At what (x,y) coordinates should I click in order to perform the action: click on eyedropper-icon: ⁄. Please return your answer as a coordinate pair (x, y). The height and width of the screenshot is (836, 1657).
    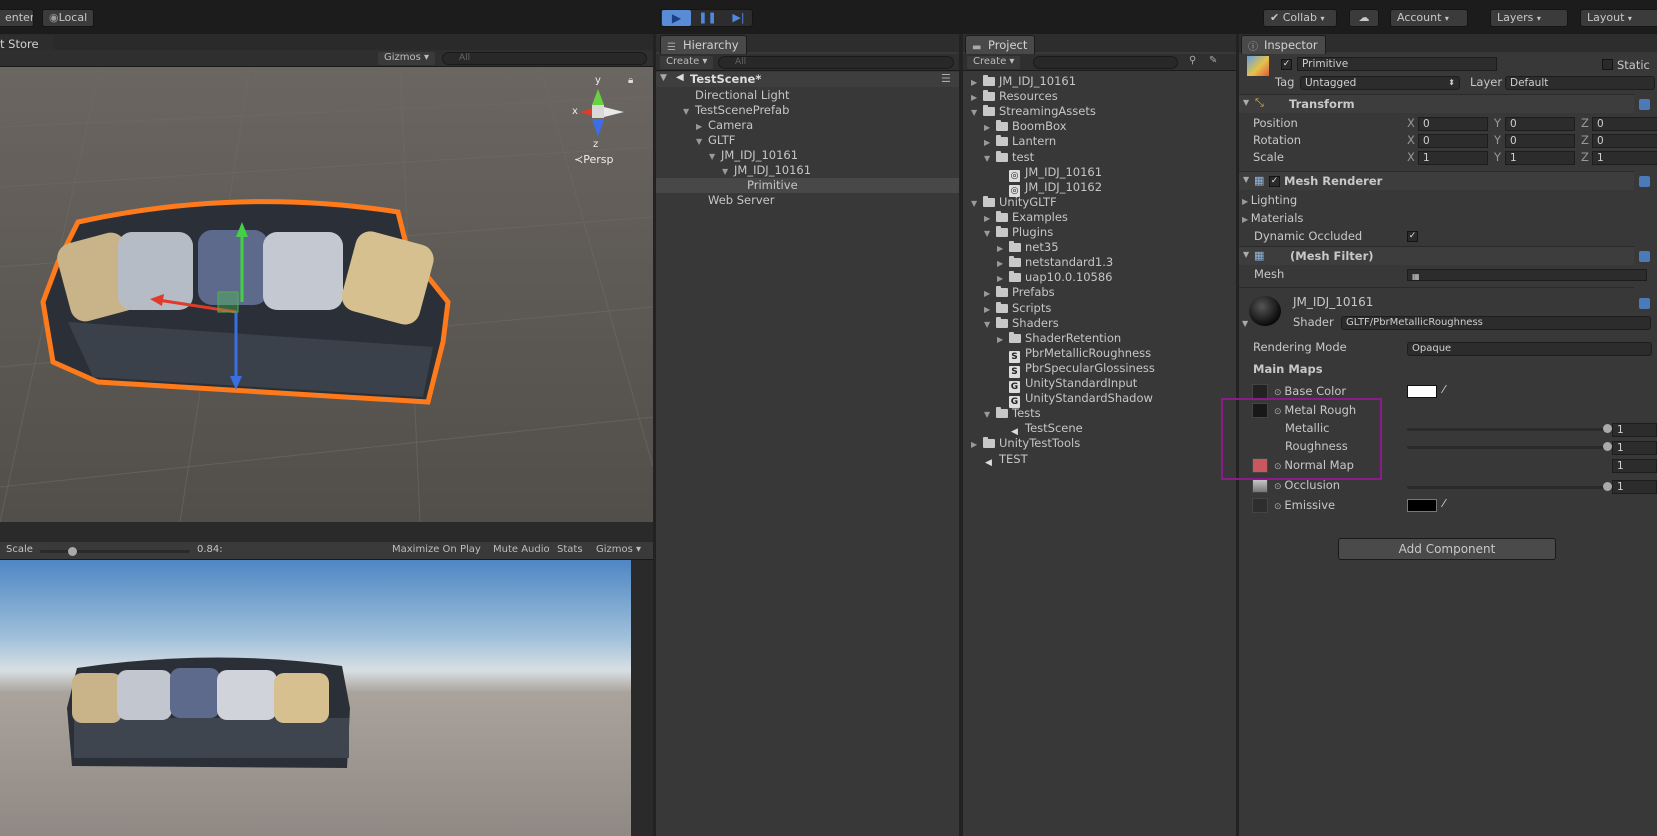
    Looking at the image, I should click on (1444, 389).